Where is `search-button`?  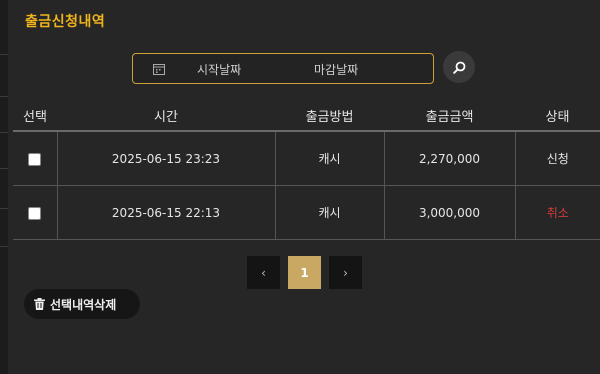
search-button is located at coordinates (459, 67).